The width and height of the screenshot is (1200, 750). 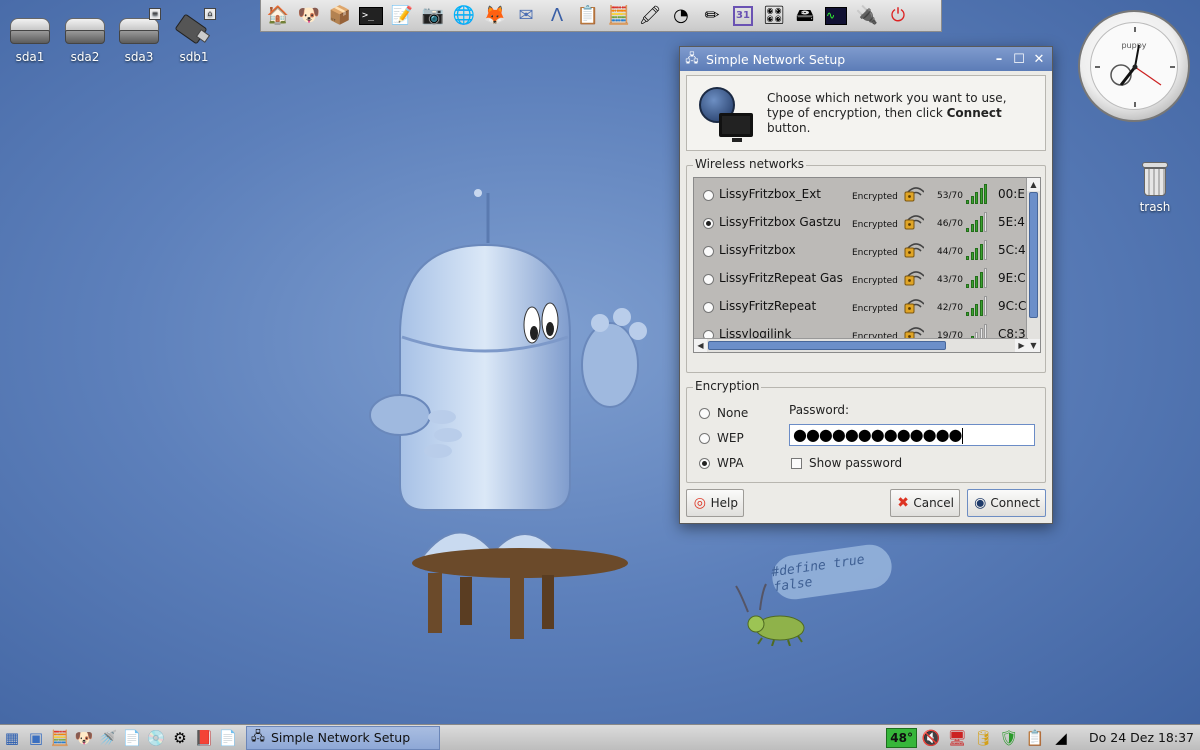 What do you see at coordinates (228, 738) in the screenshot?
I see `acrobat-icon: 📄` at bounding box center [228, 738].